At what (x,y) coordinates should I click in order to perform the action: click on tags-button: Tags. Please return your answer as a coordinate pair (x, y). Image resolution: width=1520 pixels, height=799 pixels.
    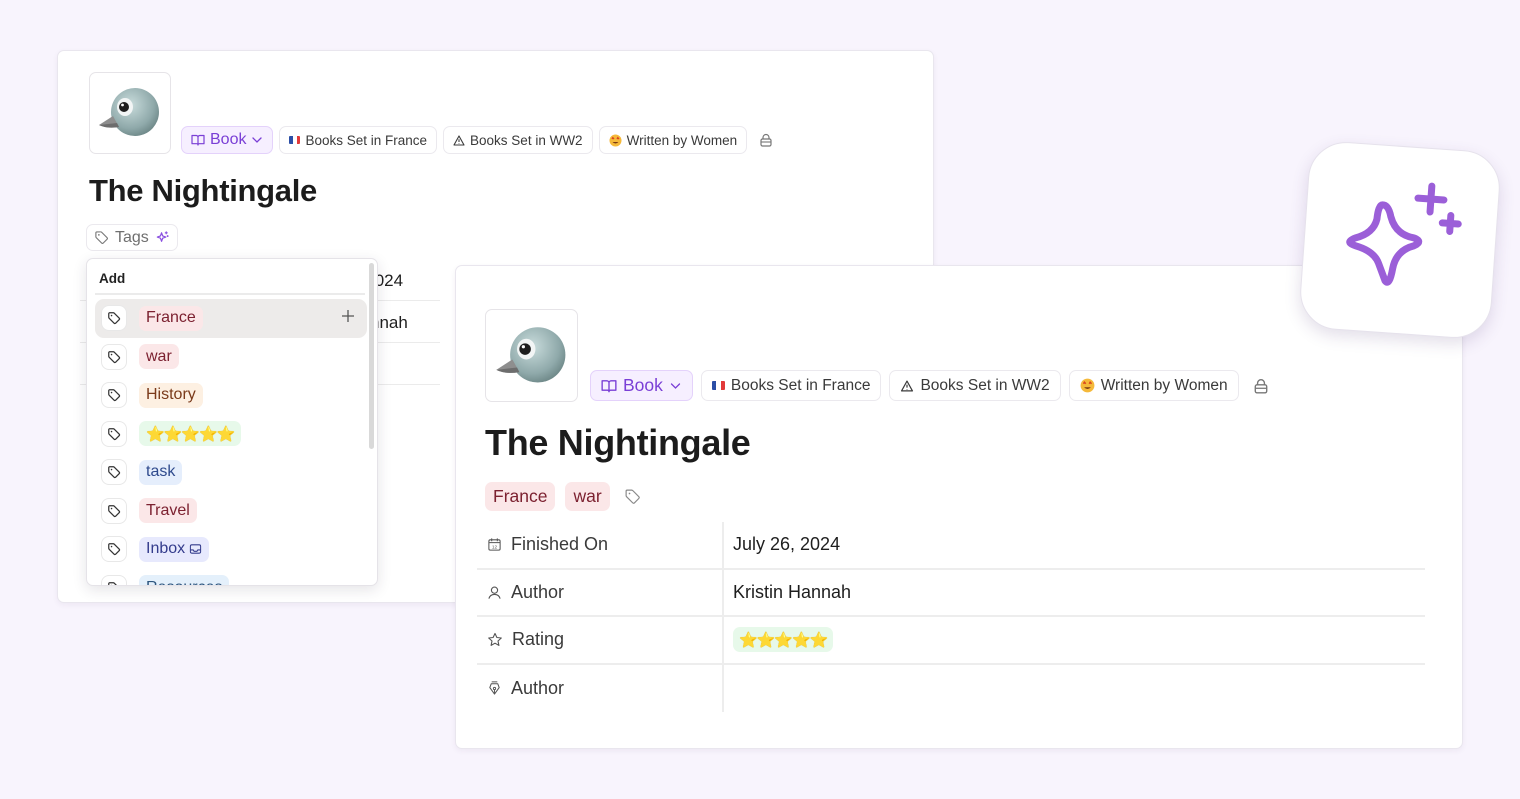
    Looking at the image, I should click on (132, 237).